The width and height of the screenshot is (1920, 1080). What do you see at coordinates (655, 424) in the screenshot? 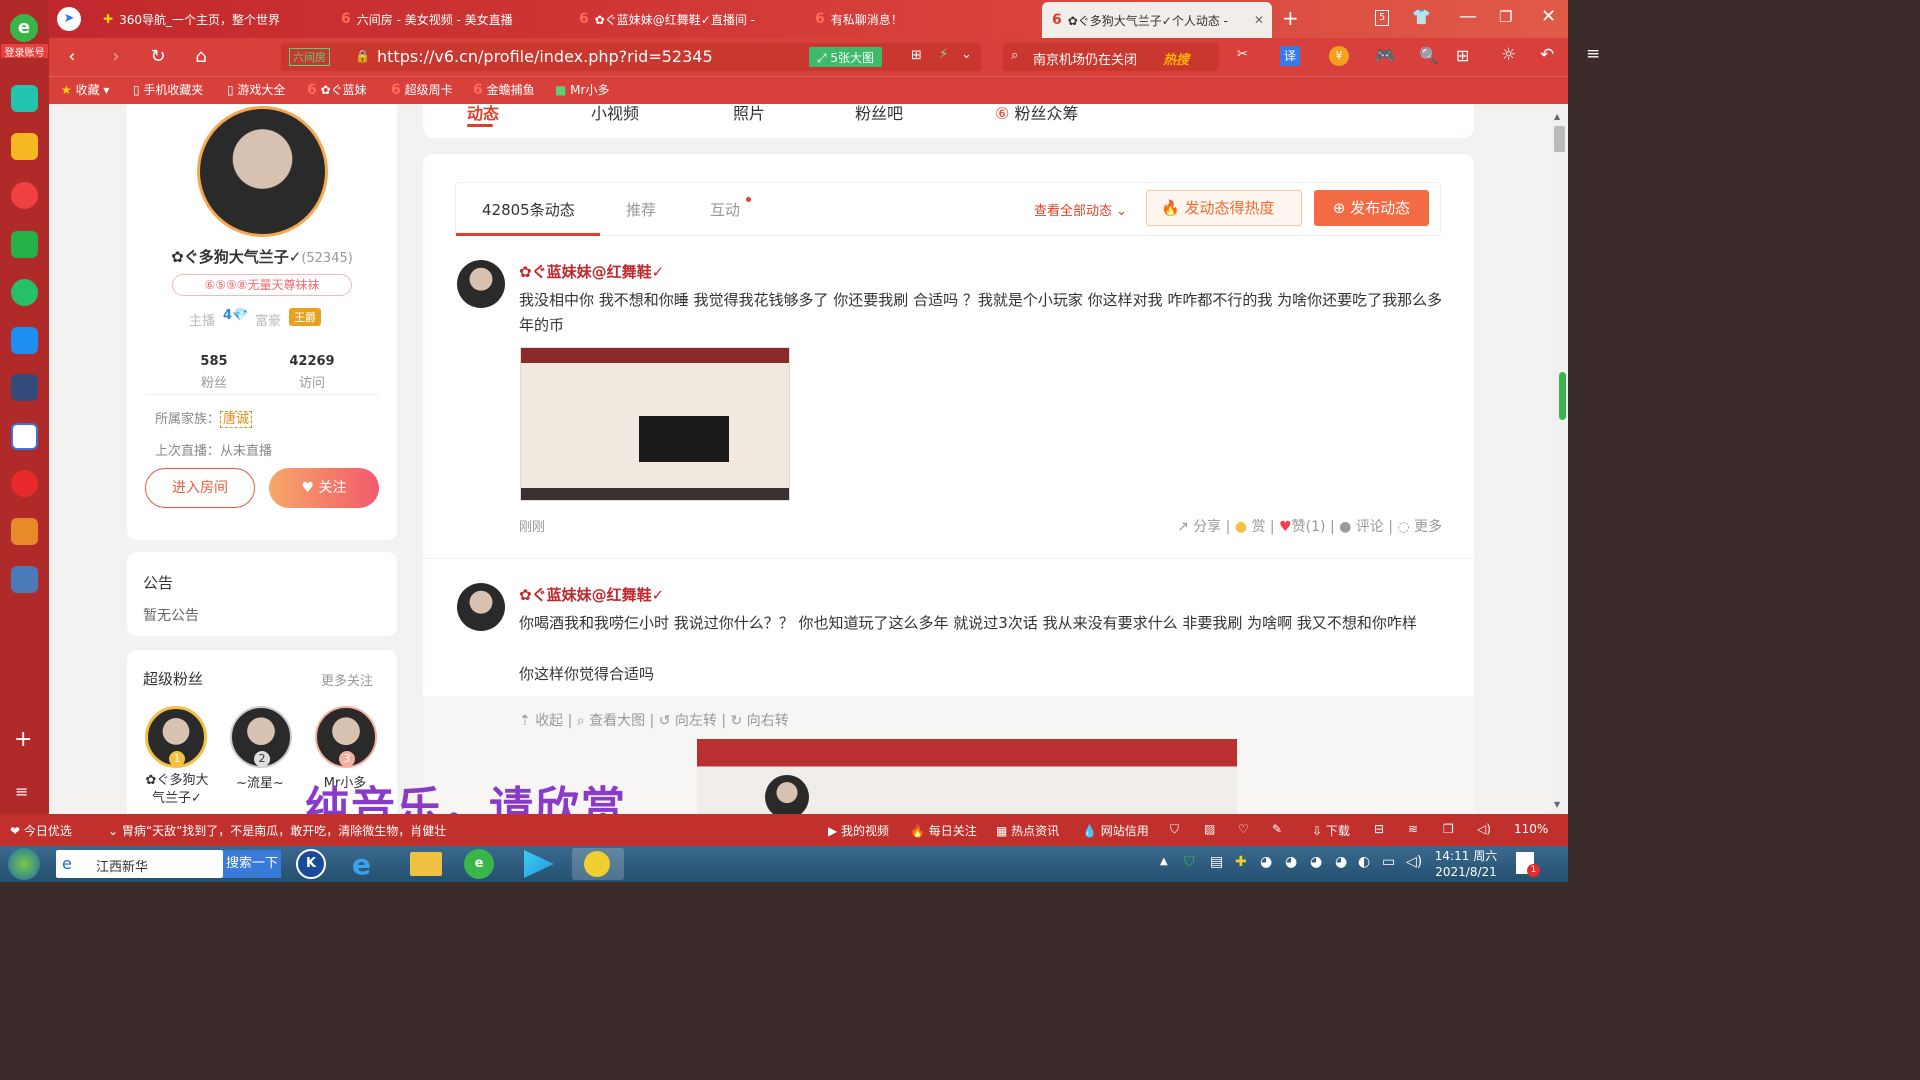
I see `post-image` at bounding box center [655, 424].